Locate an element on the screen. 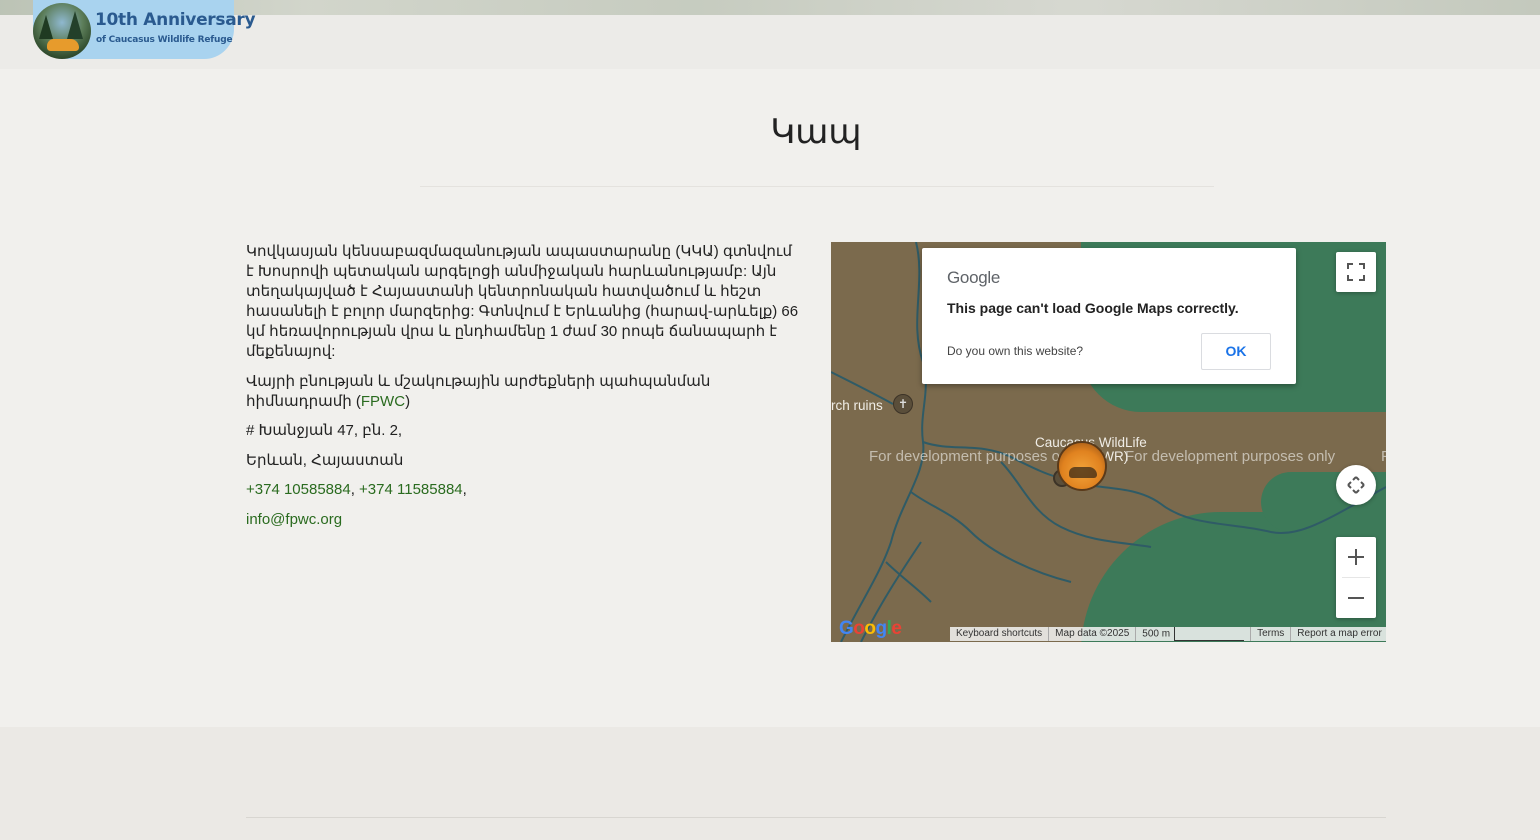 The image size is (1540, 840). fpwc-link: FPWC is located at coordinates (383, 401).